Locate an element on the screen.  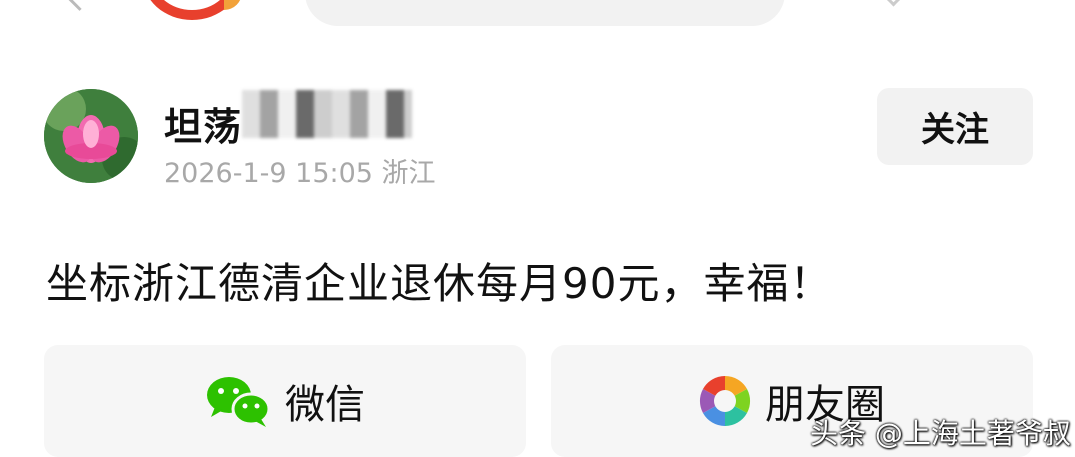
avatar is located at coordinates (91, 136).